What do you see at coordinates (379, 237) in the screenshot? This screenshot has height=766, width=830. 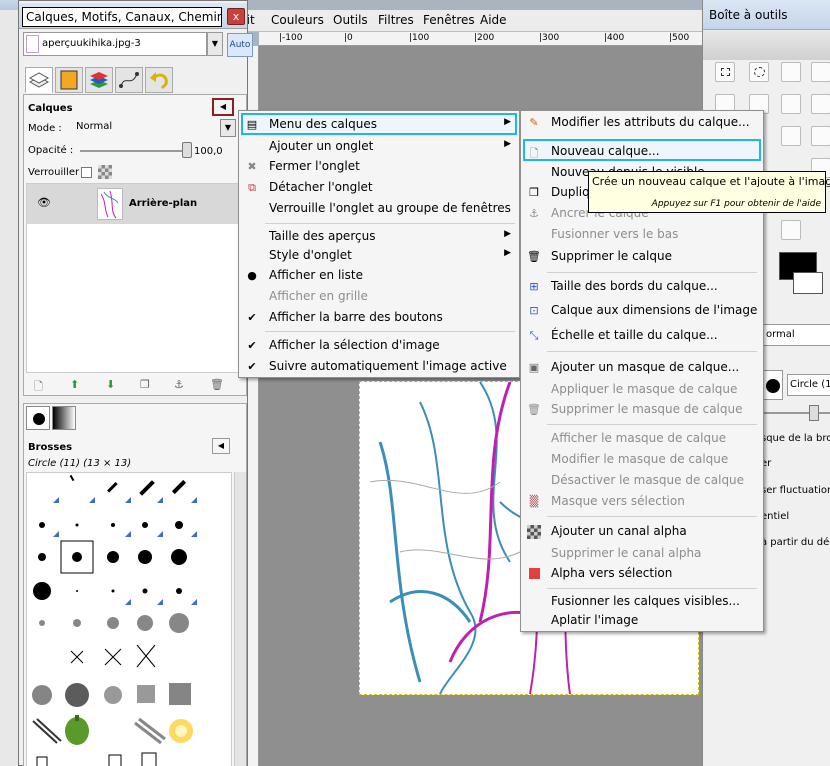 I see `menu-item-taille-apercus: Taille des aperçus ▶` at bounding box center [379, 237].